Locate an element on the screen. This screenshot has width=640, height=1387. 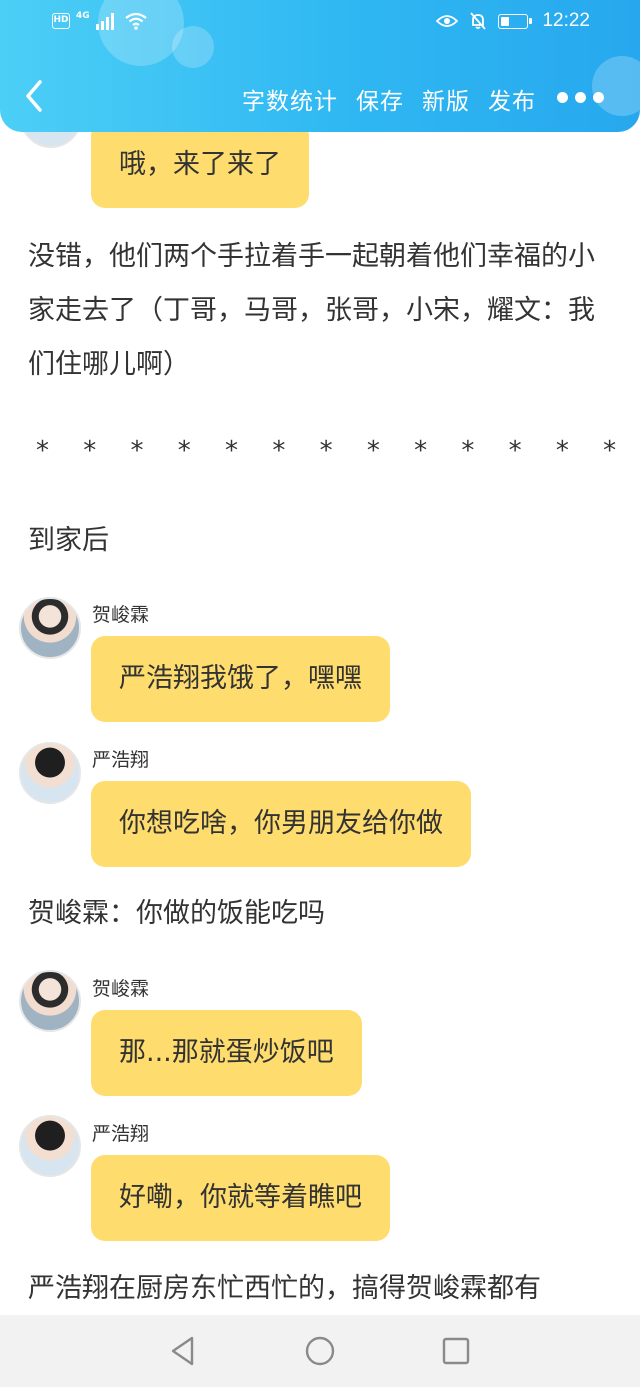
chat-bubble: 严浩翔我饿了，嘿嘿 is located at coordinates (240, 679).